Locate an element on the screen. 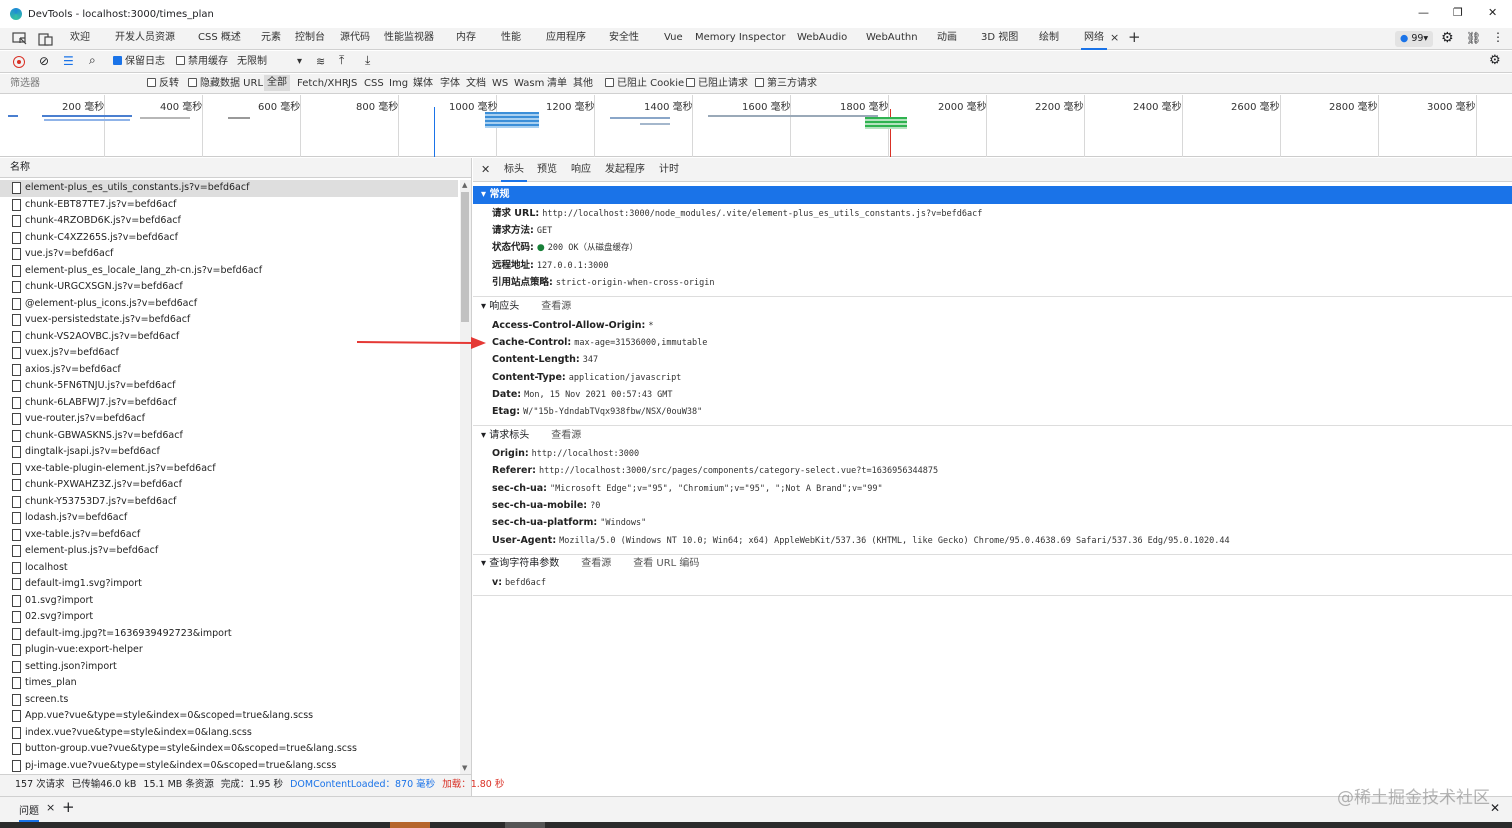 Image resolution: width=1512 pixels, height=828 pixels. type-filter-media: 媒体 is located at coordinates (423, 84).